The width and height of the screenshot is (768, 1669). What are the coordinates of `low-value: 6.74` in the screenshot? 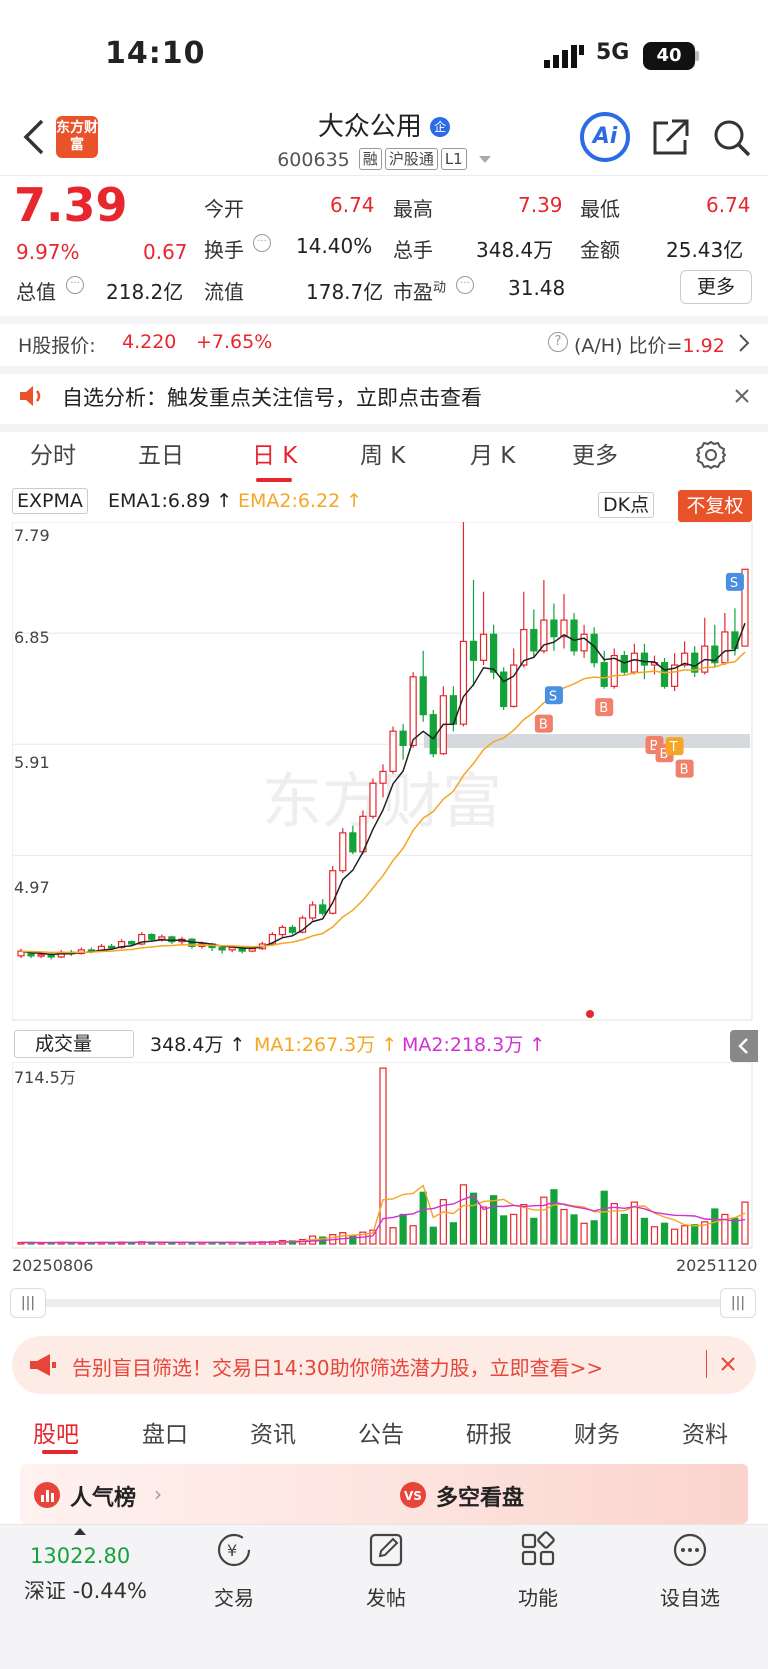 It's located at (728, 205).